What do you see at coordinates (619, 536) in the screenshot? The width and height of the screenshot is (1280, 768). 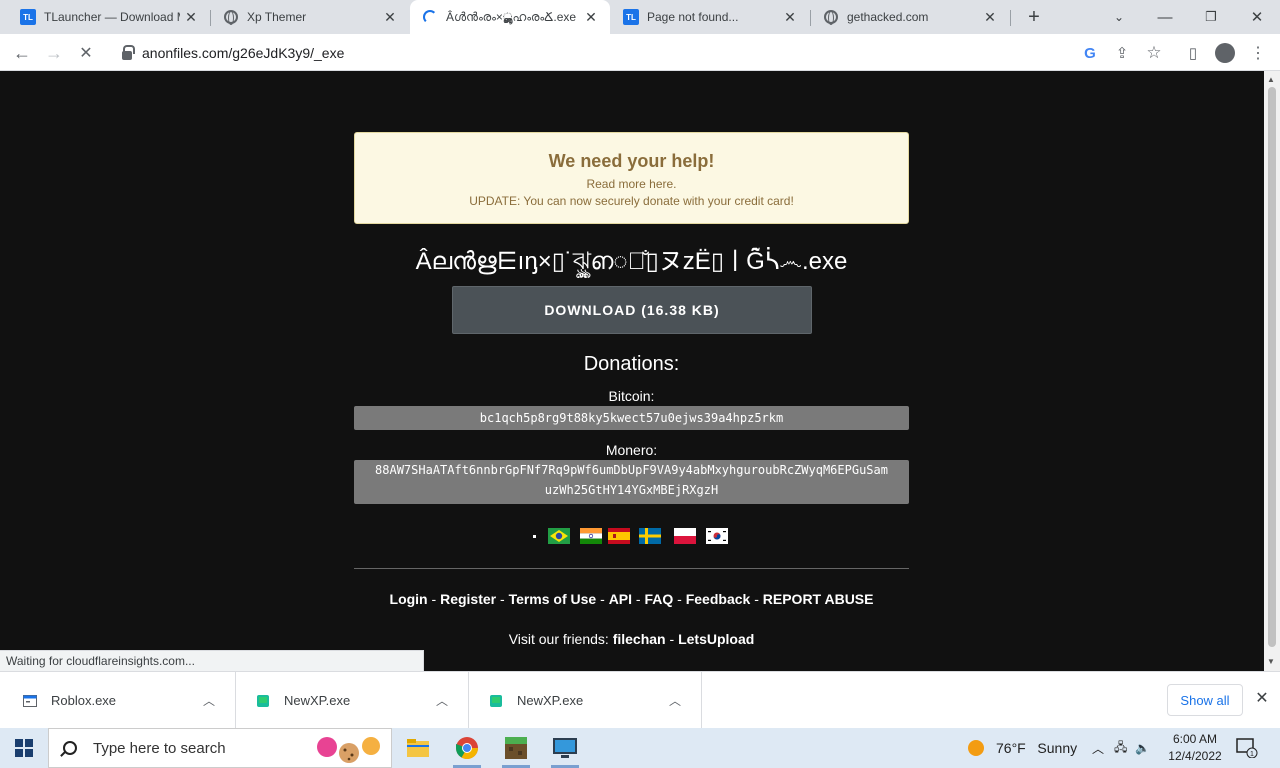 I see `spain-flag-icon` at bounding box center [619, 536].